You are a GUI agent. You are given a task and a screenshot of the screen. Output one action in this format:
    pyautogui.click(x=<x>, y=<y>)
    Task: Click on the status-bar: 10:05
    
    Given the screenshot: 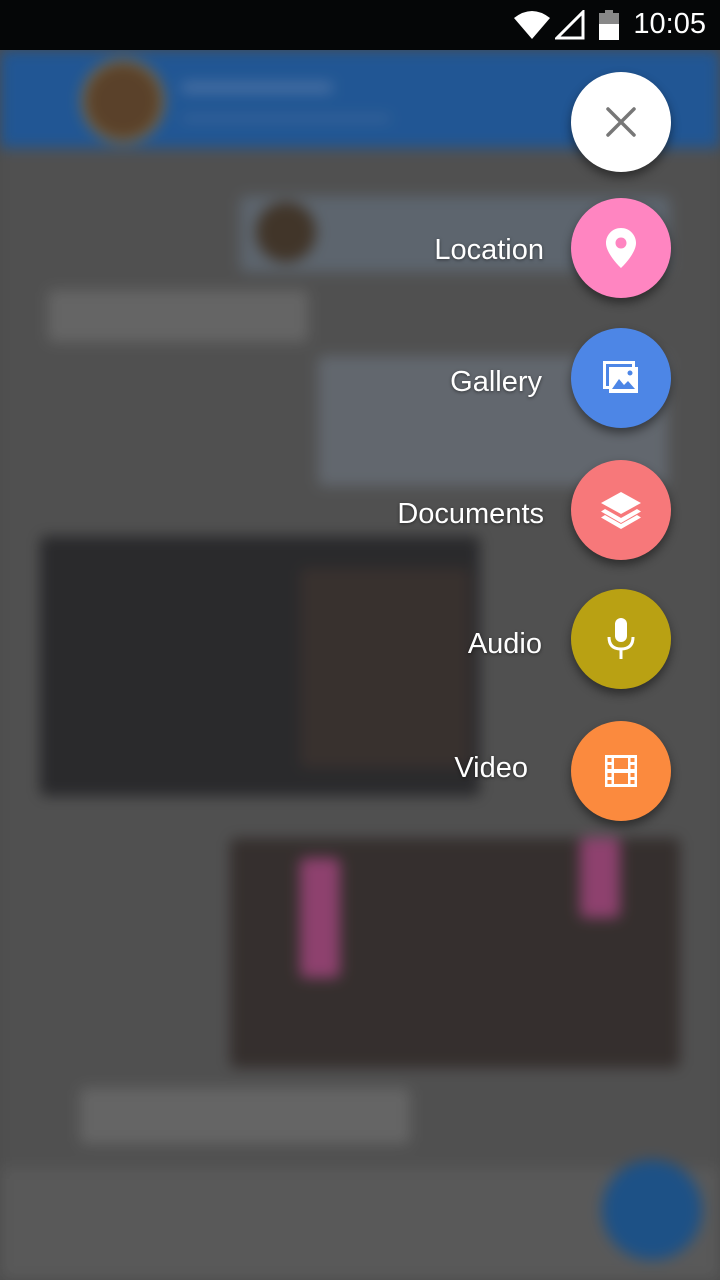 What is the action you would take?
    pyautogui.click(x=360, y=25)
    